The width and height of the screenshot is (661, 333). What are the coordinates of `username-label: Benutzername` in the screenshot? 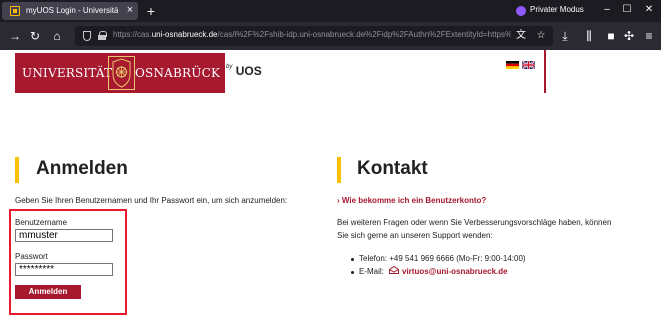 It's located at (41, 222).